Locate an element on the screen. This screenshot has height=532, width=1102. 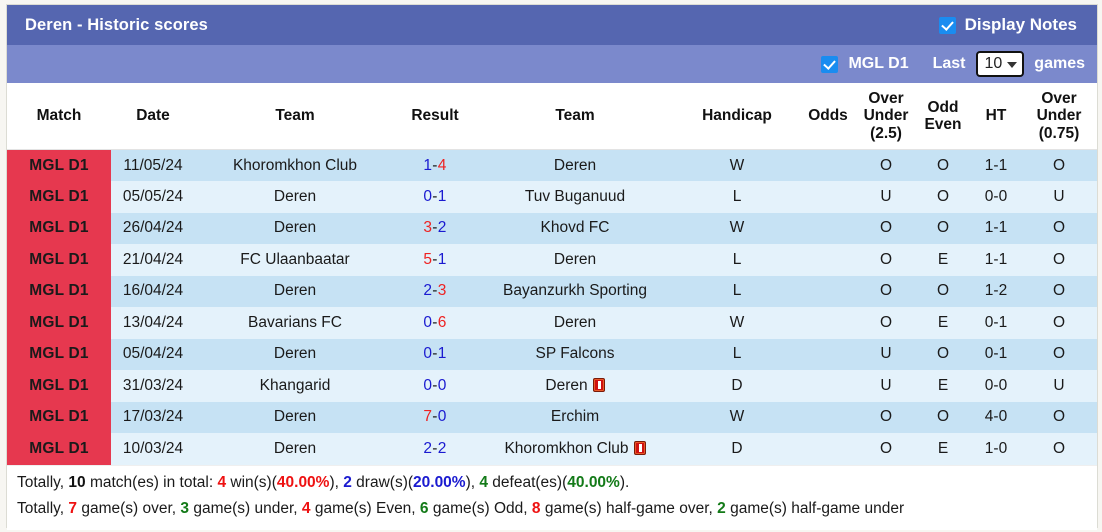
cell-away-team: Erchim is located at coordinates (575, 417).